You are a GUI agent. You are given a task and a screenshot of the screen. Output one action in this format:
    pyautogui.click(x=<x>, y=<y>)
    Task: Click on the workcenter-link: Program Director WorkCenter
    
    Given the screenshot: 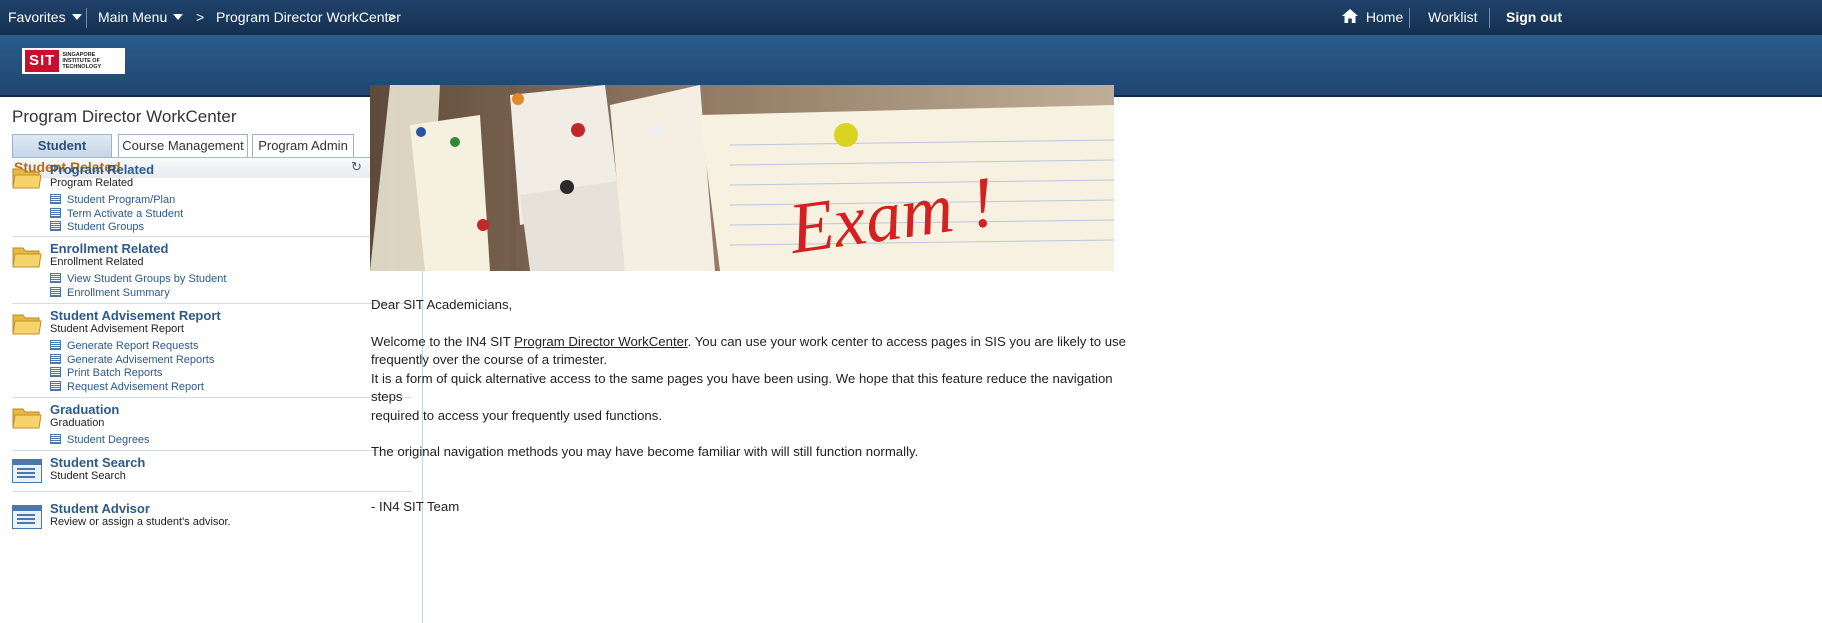 What is the action you would take?
    pyautogui.click(x=600, y=341)
    